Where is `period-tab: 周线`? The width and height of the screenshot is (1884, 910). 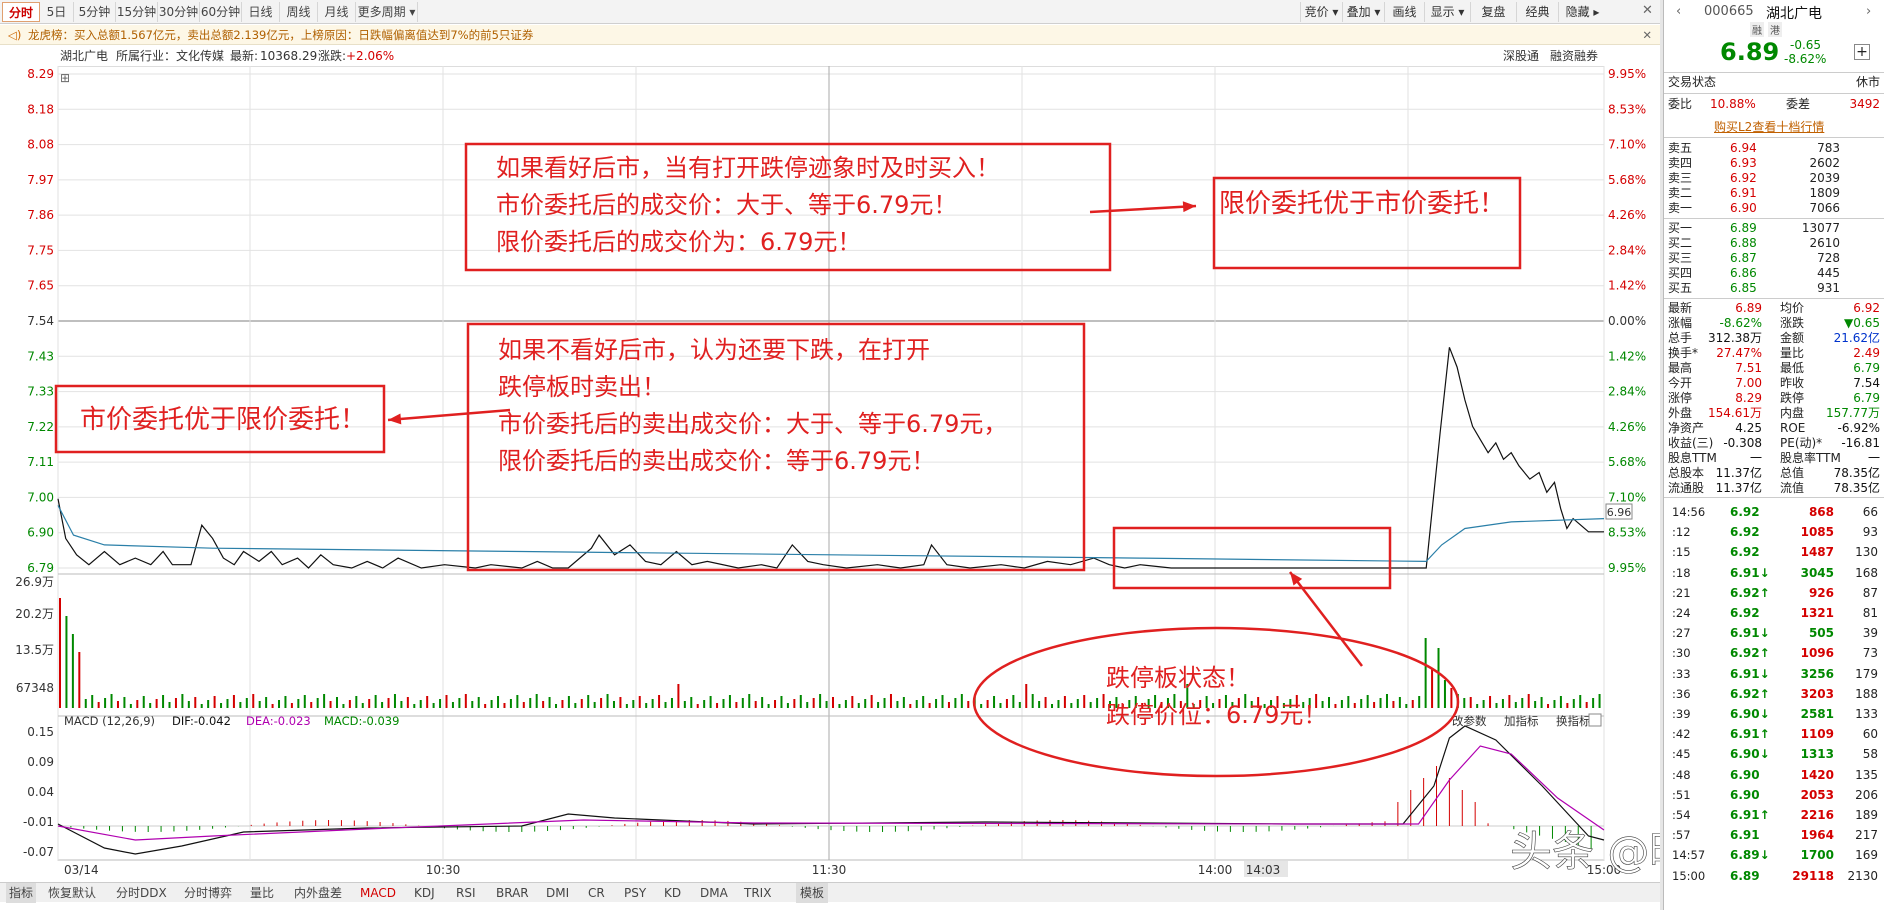
period-tab: 周线 is located at coordinates (299, 12).